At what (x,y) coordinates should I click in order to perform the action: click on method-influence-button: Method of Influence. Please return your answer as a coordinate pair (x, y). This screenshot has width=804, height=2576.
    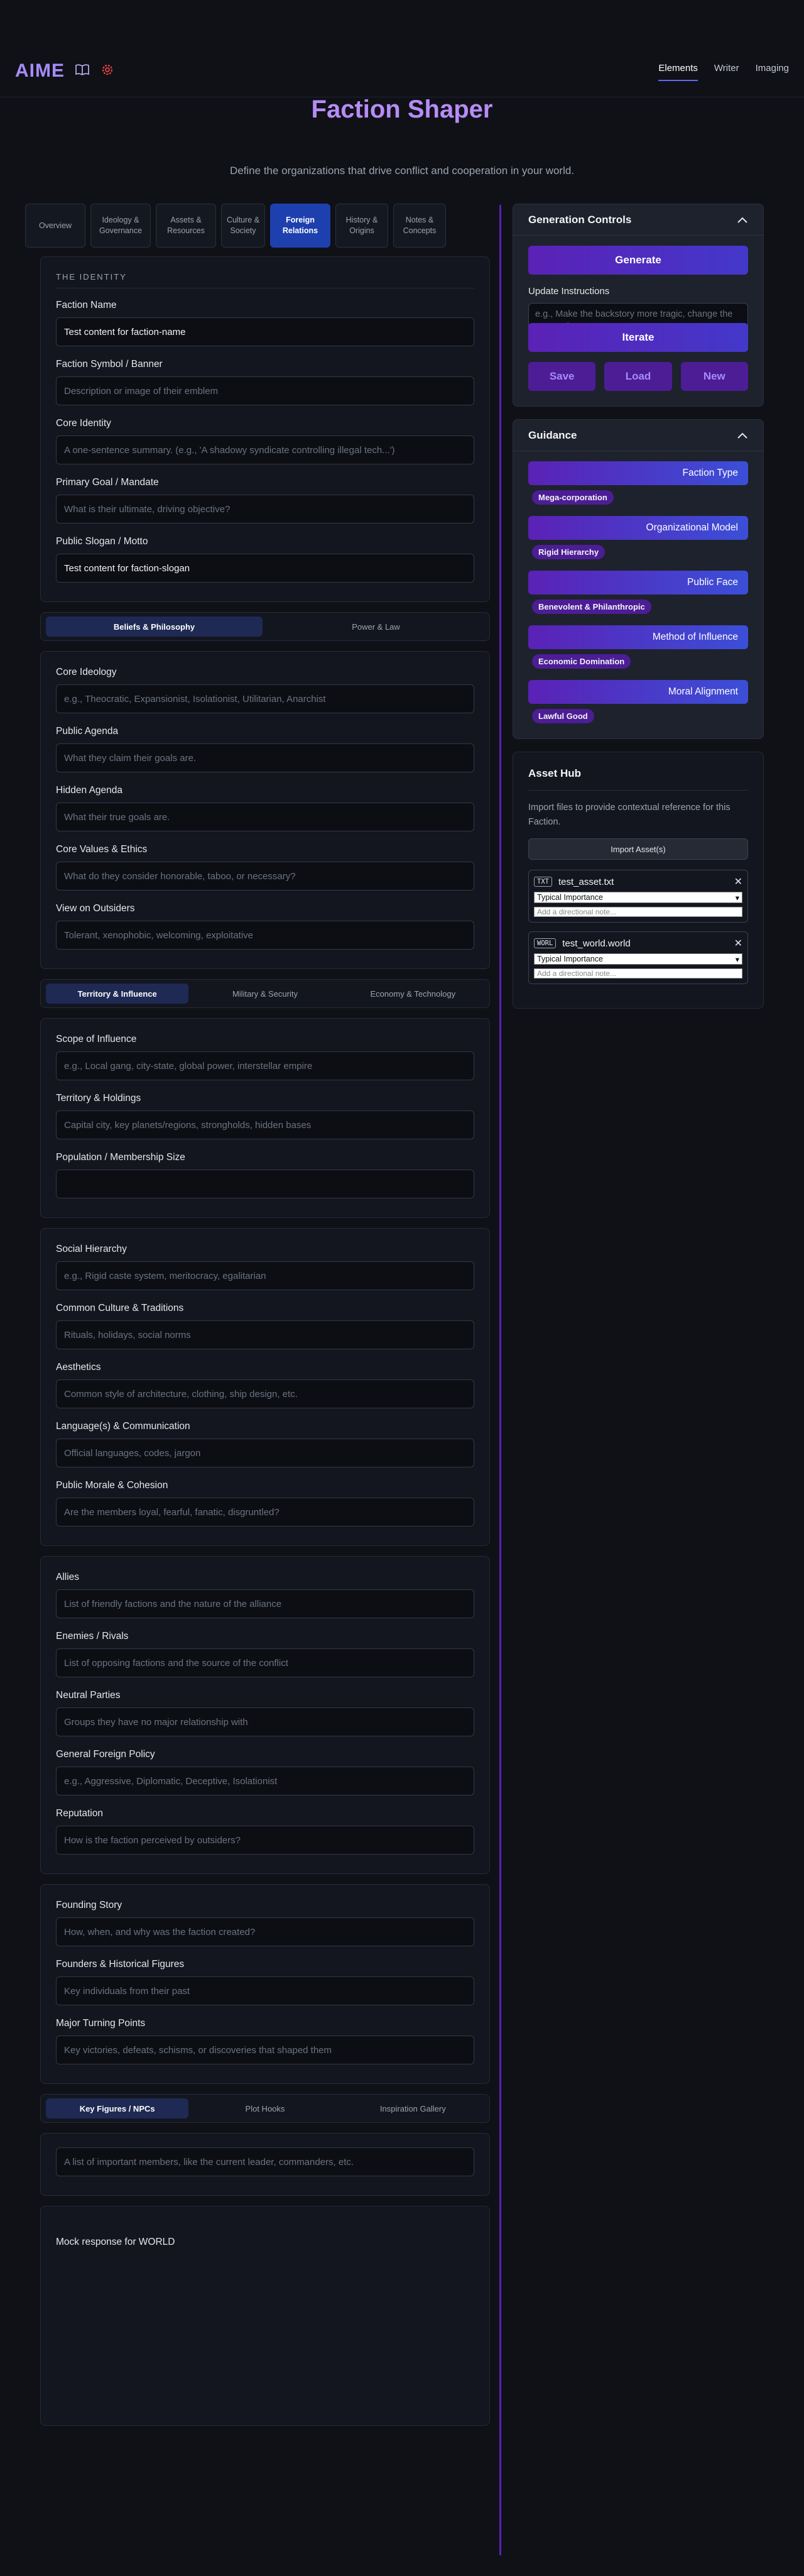
    Looking at the image, I should click on (638, 637).